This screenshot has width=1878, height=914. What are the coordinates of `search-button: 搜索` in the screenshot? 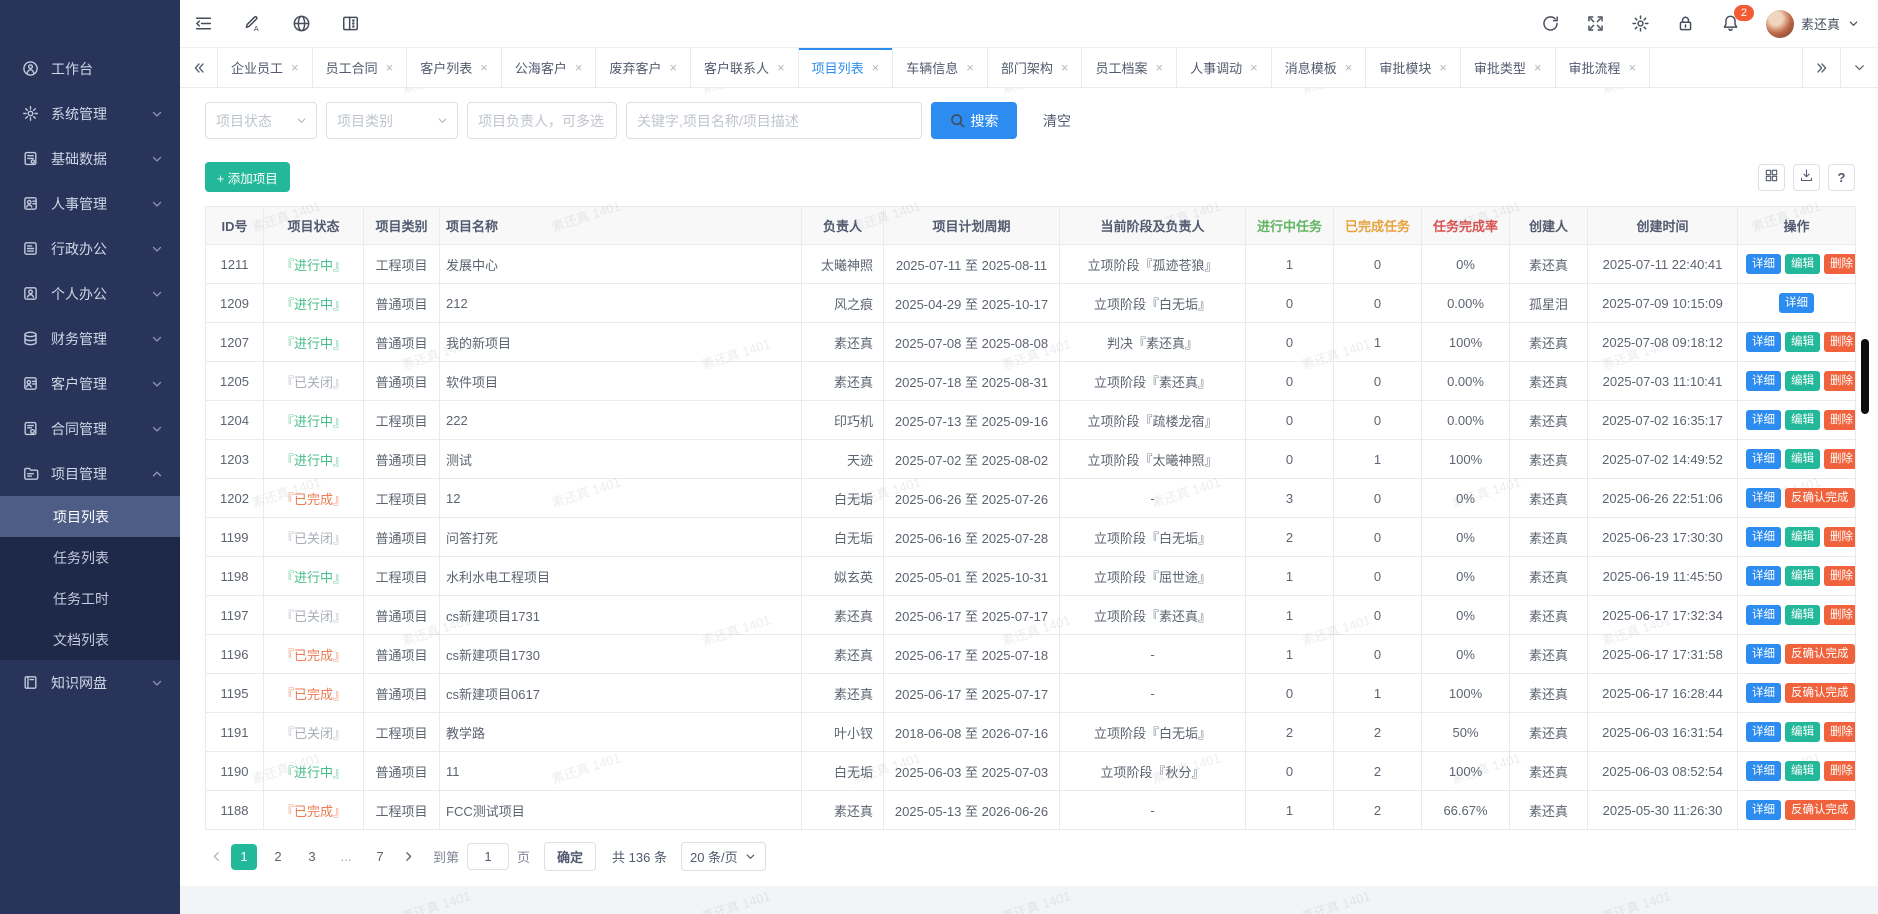 It's located at (974, 120).